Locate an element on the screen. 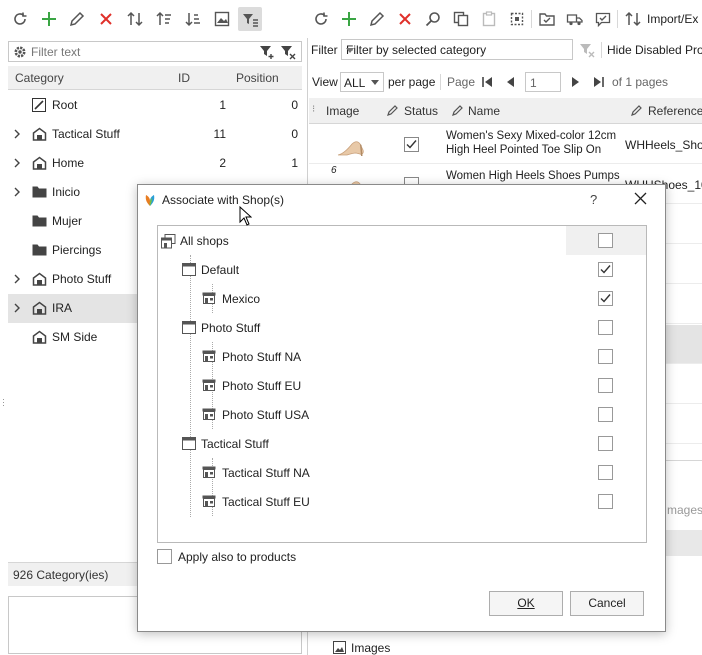  total-pages-label: of 1 pages is located at coordinates (640, 82).